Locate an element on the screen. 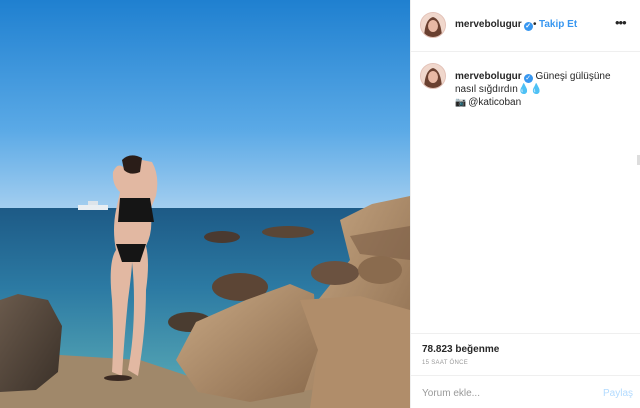 The image size is (640, 408). caption-avatar is located at coordinates (433, 76).